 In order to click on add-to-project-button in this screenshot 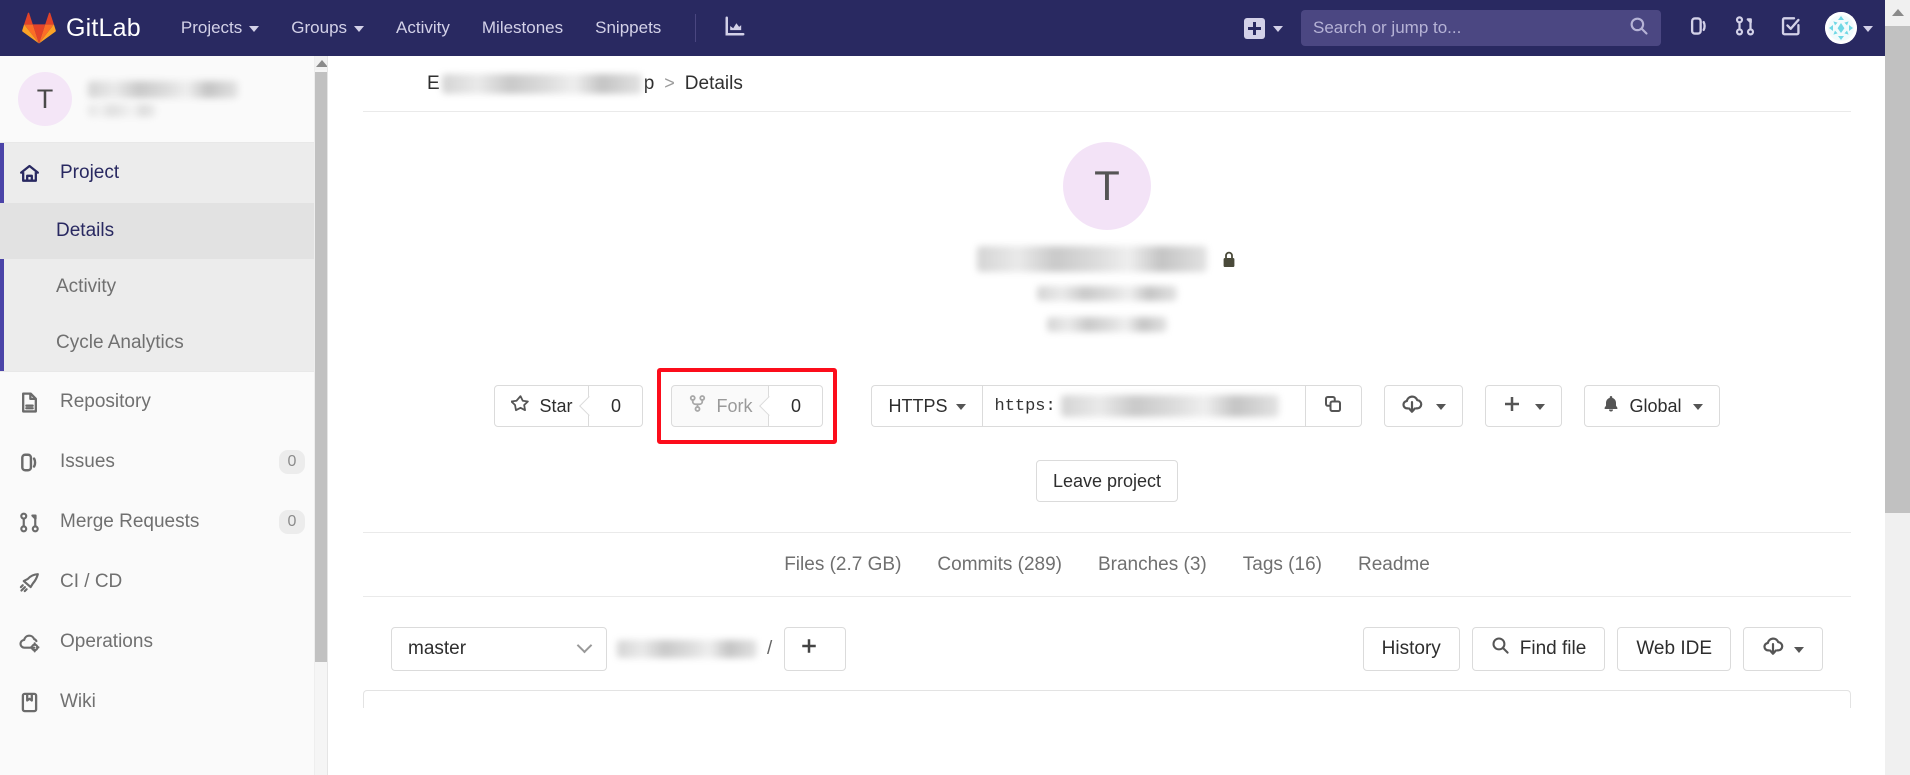, I will do `click(1523, 406)`.